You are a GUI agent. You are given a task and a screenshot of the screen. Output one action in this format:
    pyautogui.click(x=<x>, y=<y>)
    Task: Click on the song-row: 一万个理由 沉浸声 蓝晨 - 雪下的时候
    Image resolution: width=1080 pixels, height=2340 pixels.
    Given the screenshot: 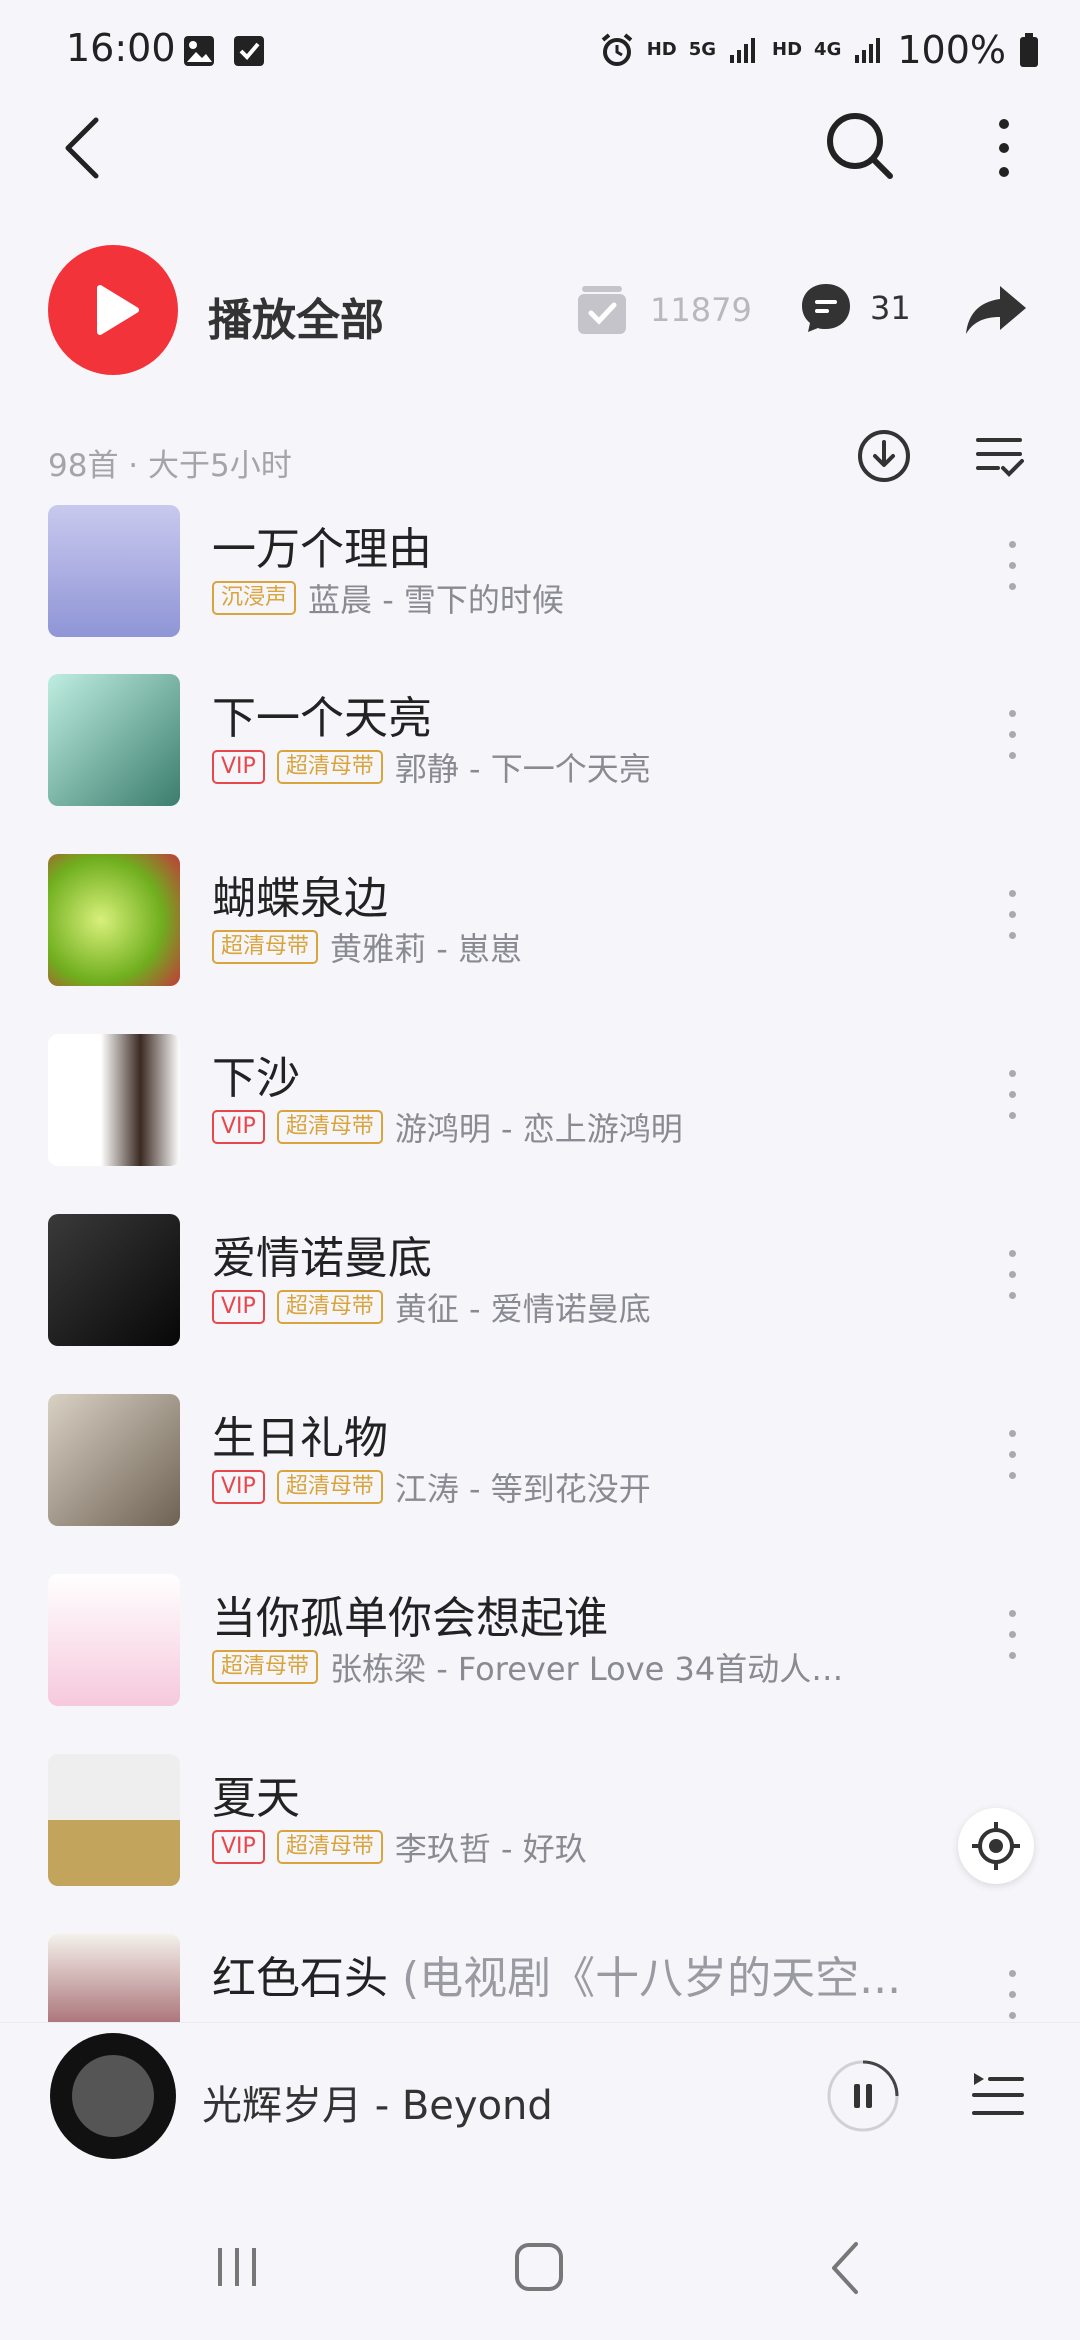 What is the action you would take?
    pyautogui.click(x=540, y=590)
    